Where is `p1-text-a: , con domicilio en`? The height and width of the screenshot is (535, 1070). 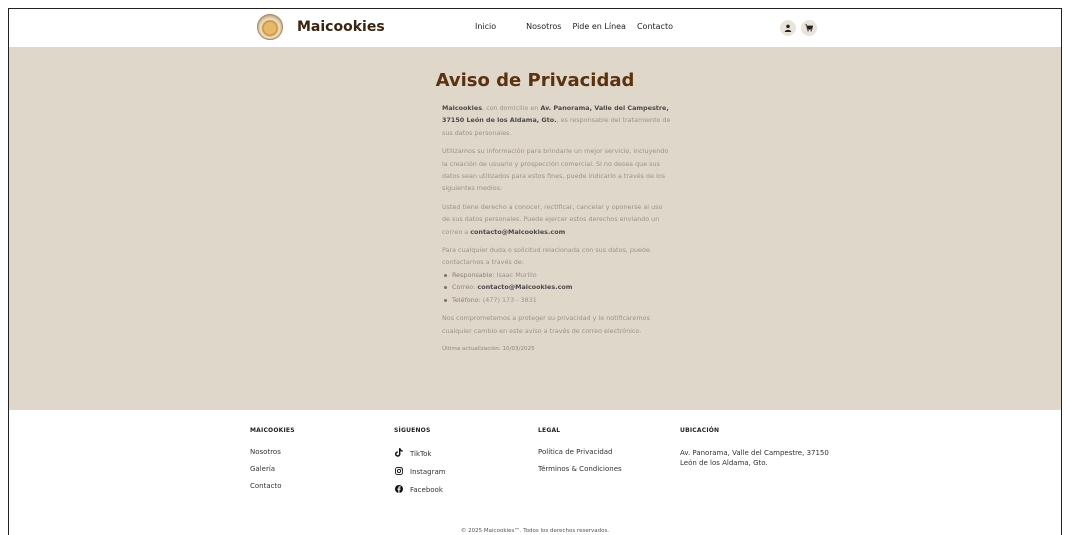
p1-text-a: , con domicilio en is located at coordinates (511, 108).